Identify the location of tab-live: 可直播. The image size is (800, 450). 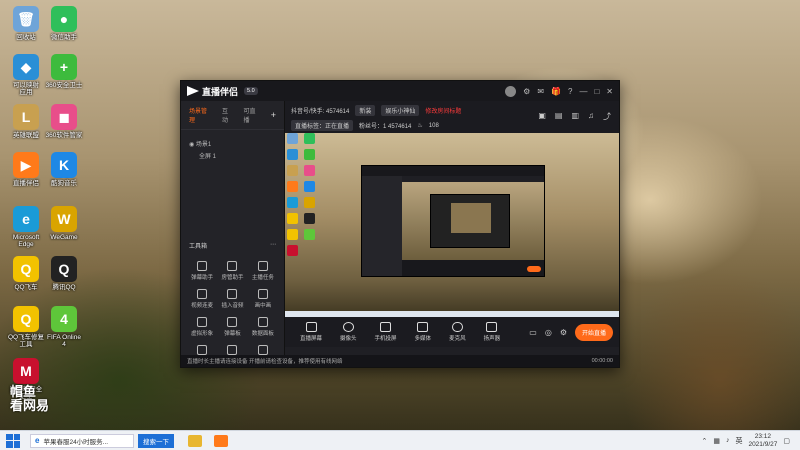
(251, 115).